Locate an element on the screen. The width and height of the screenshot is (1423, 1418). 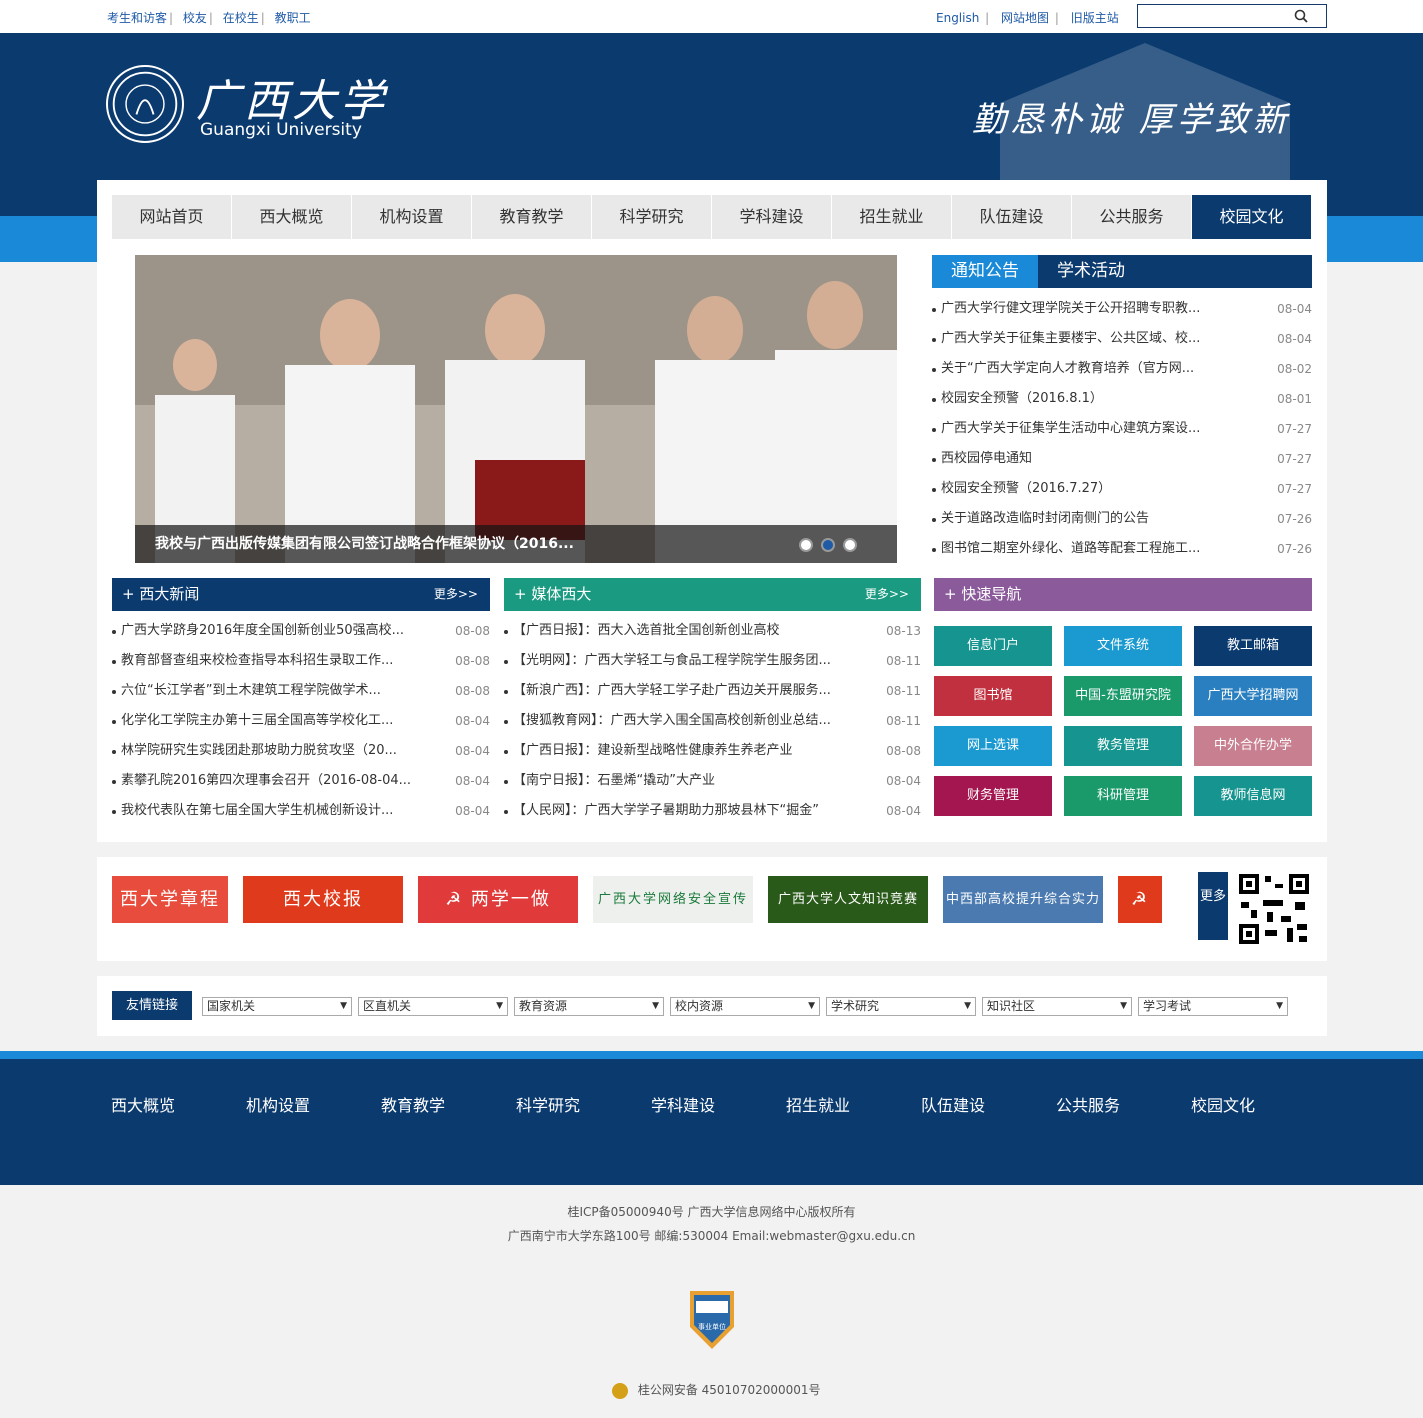
link-english: English is located at coordinates (957, 18).